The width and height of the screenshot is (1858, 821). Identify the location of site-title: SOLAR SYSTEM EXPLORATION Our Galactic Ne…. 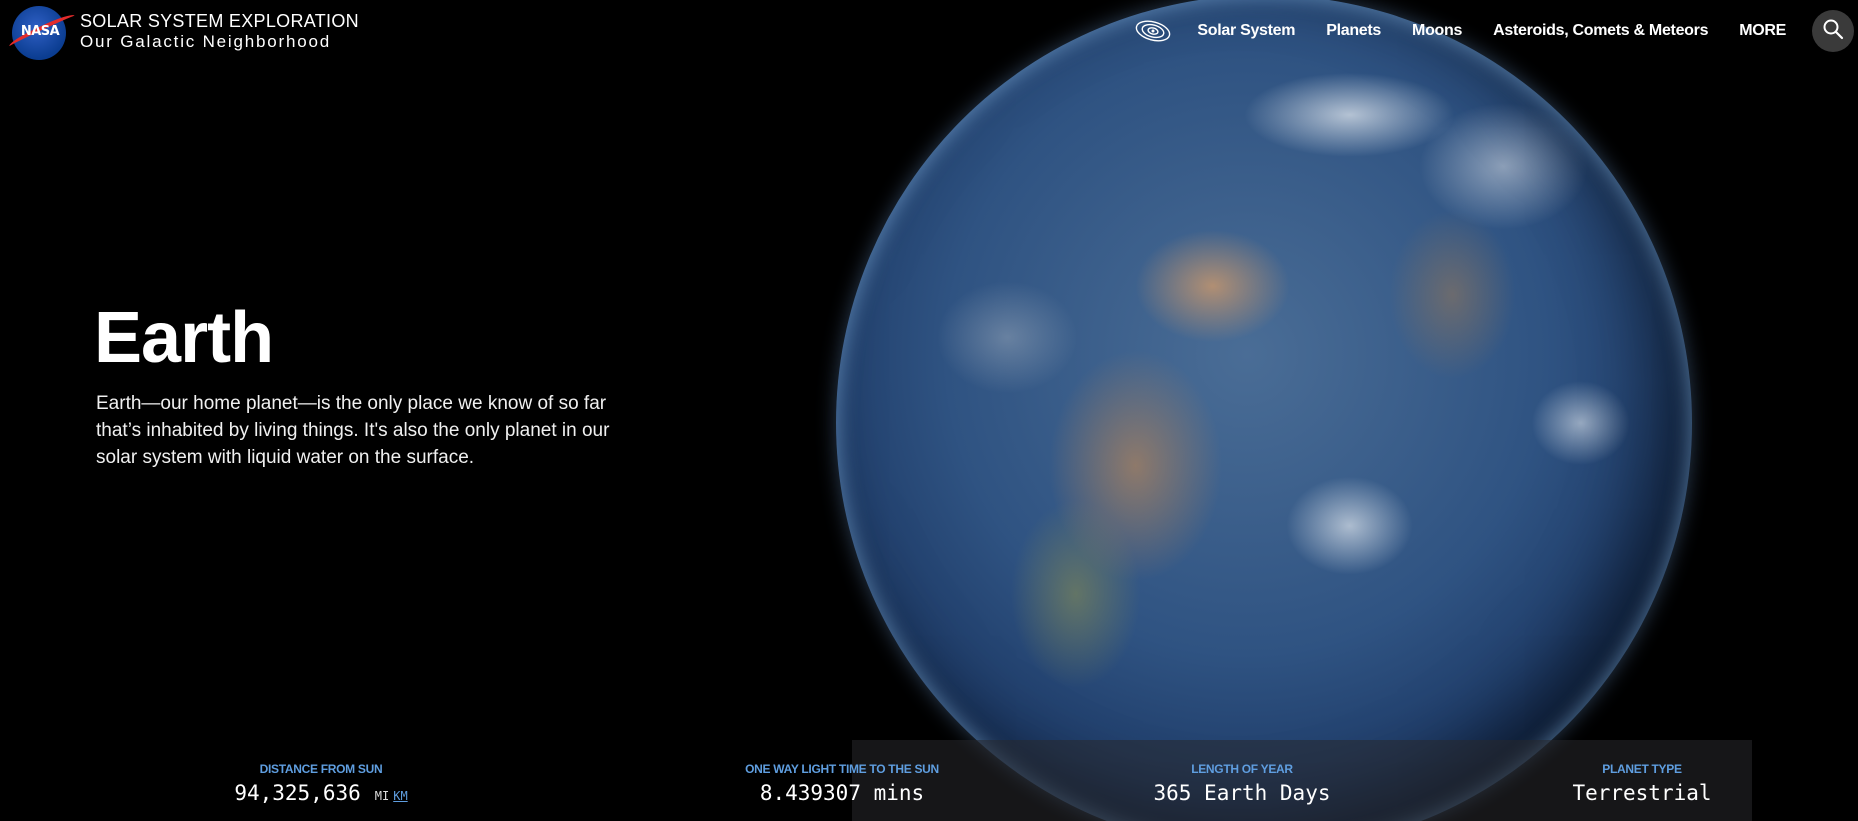
(219, 31).